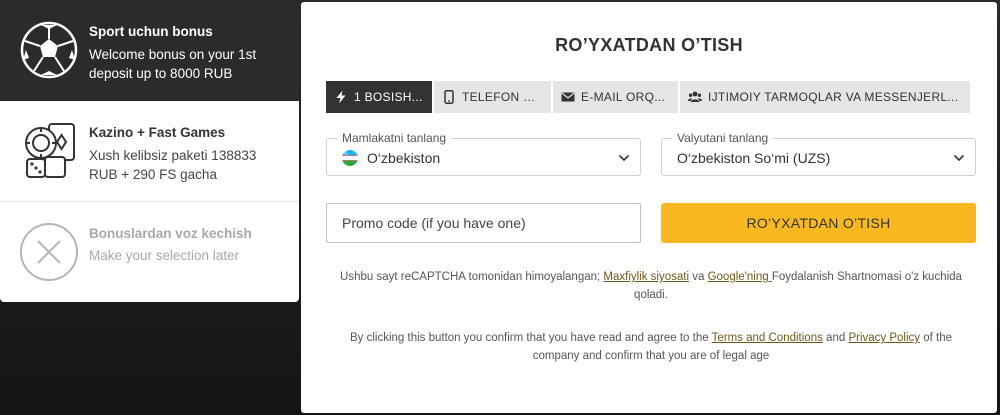 The height and width of the screenshot is (415, 1000). Describe the element at coordinates (350, 158) in the screenshot. I see `uzbekistan-flag-icon` at that location.